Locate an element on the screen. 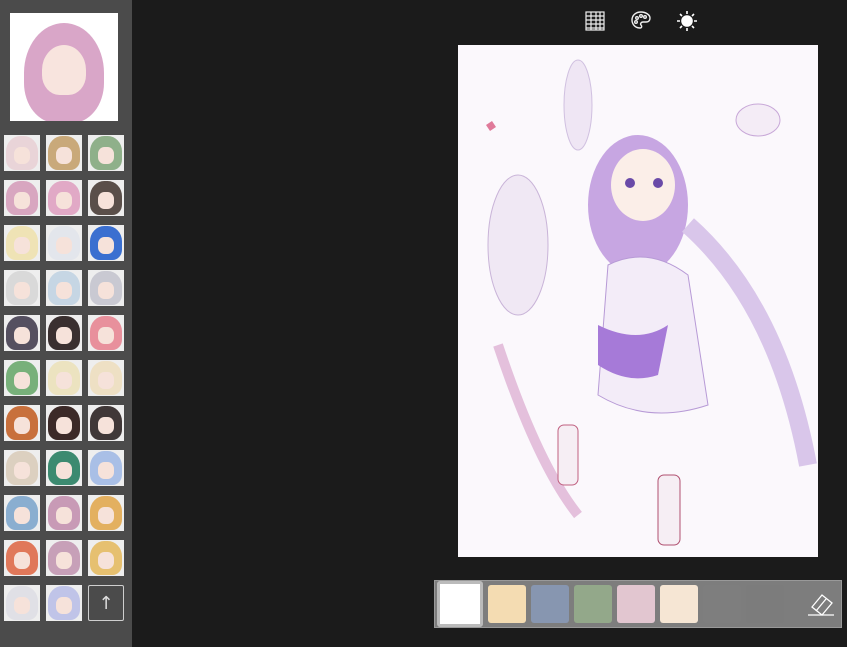 The height and width of the screenshot is (647, 847). upload-file-icon: ↑ is located at coordinates (106, 603).